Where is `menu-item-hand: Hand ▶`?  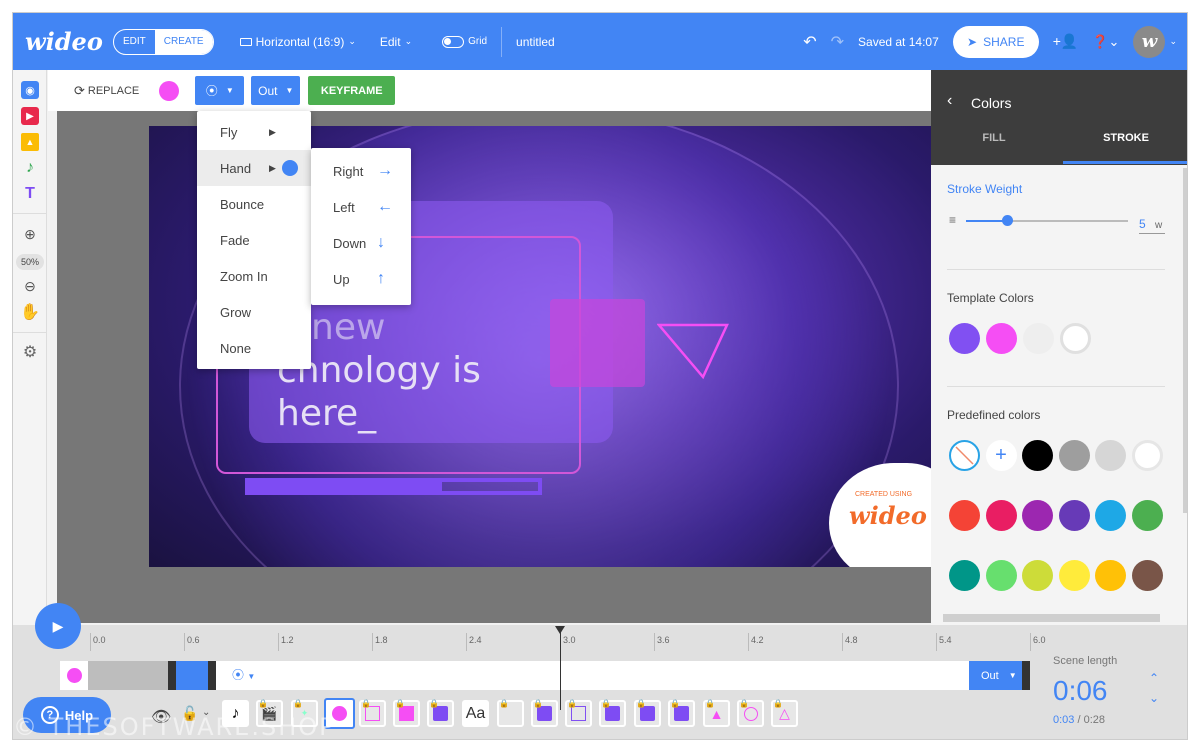
menu-item-hand: Hand ▶ is located at coordinates (254, 168).